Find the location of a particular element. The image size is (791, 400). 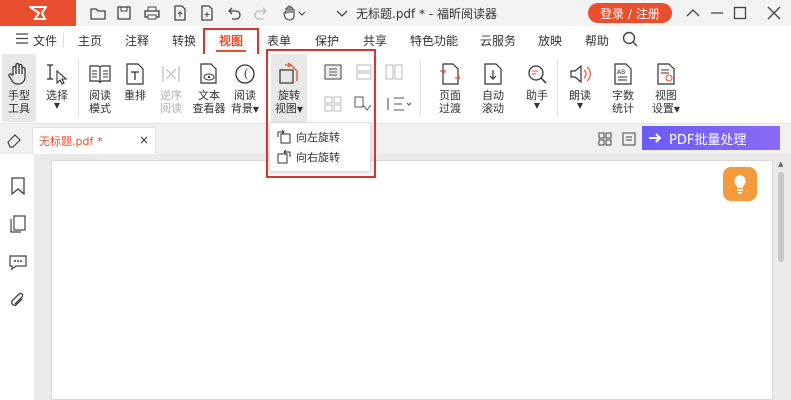

pdf-batch-label: PDF批量处理 is located at coordinates (708, 140).